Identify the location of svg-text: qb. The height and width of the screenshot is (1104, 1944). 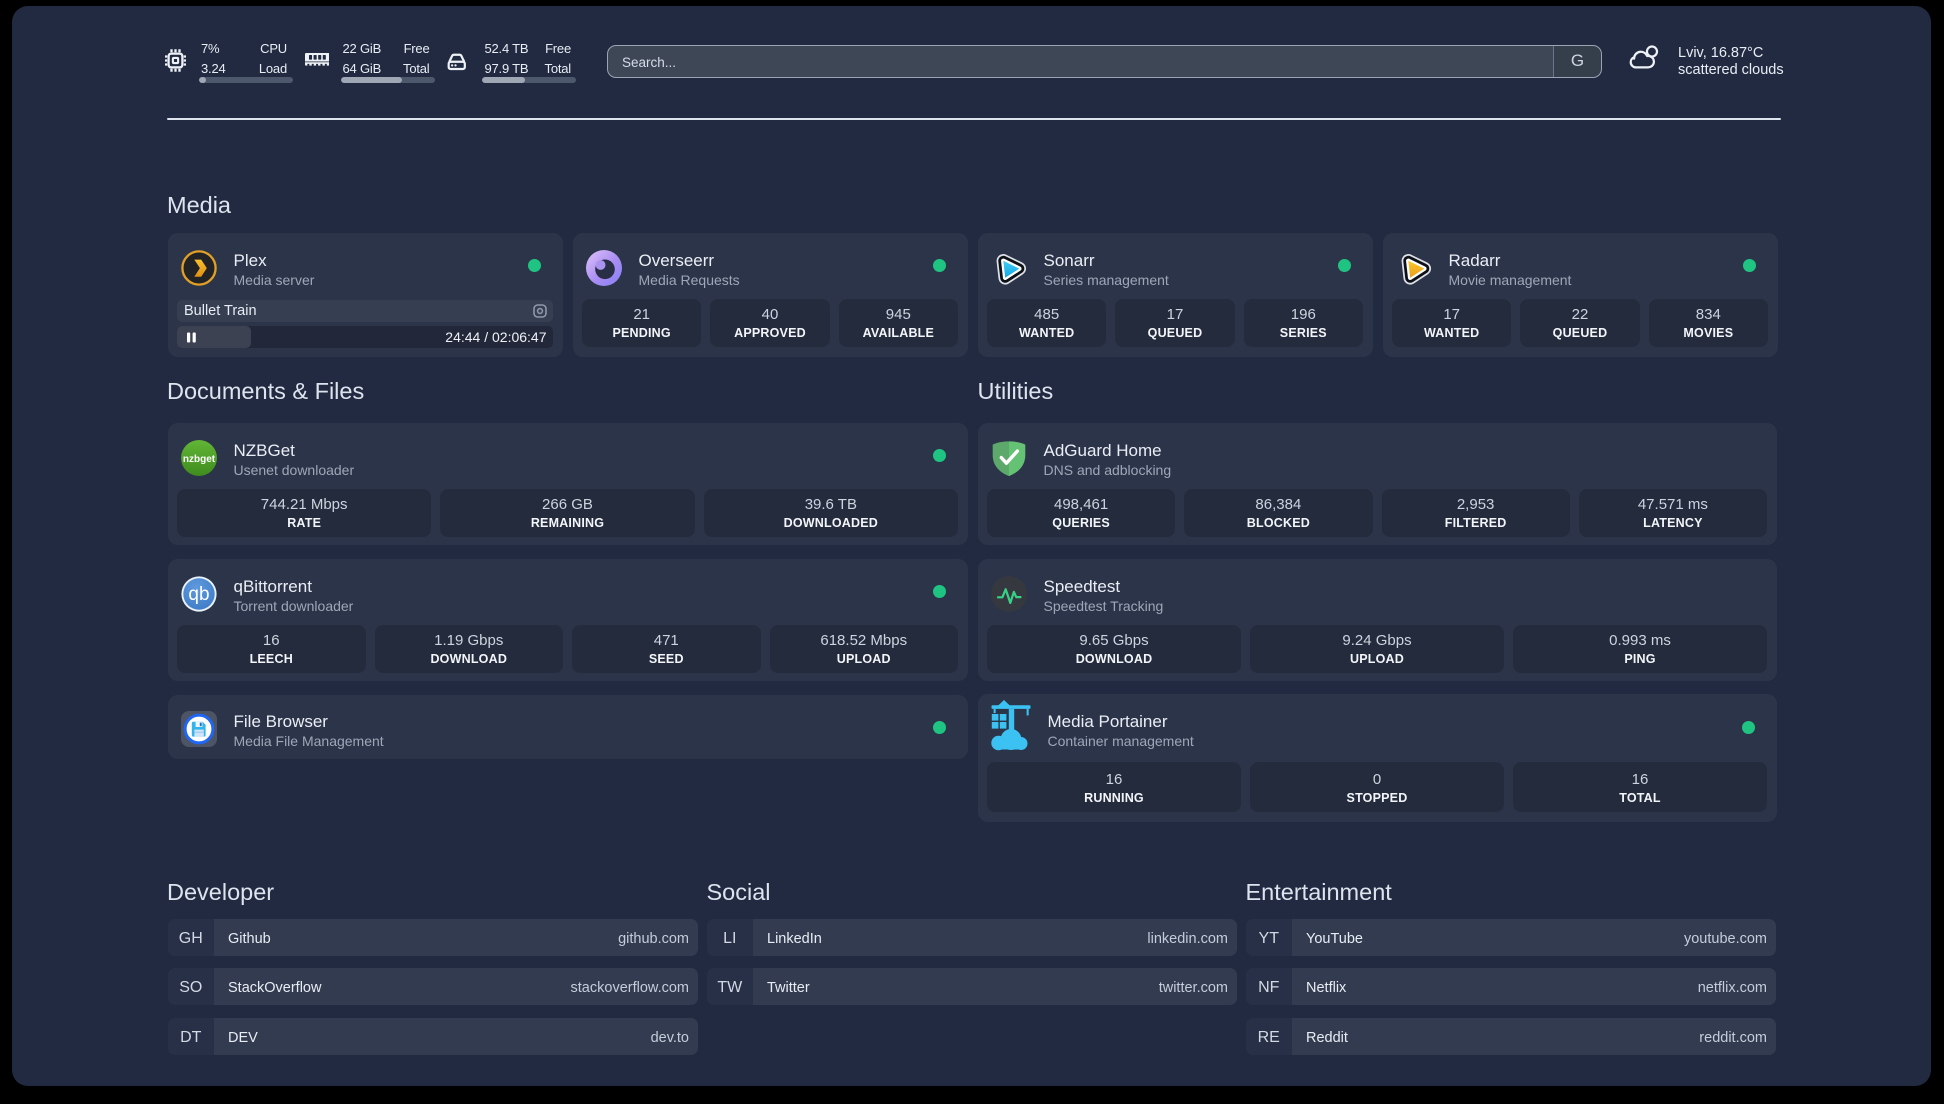
(198, 594).